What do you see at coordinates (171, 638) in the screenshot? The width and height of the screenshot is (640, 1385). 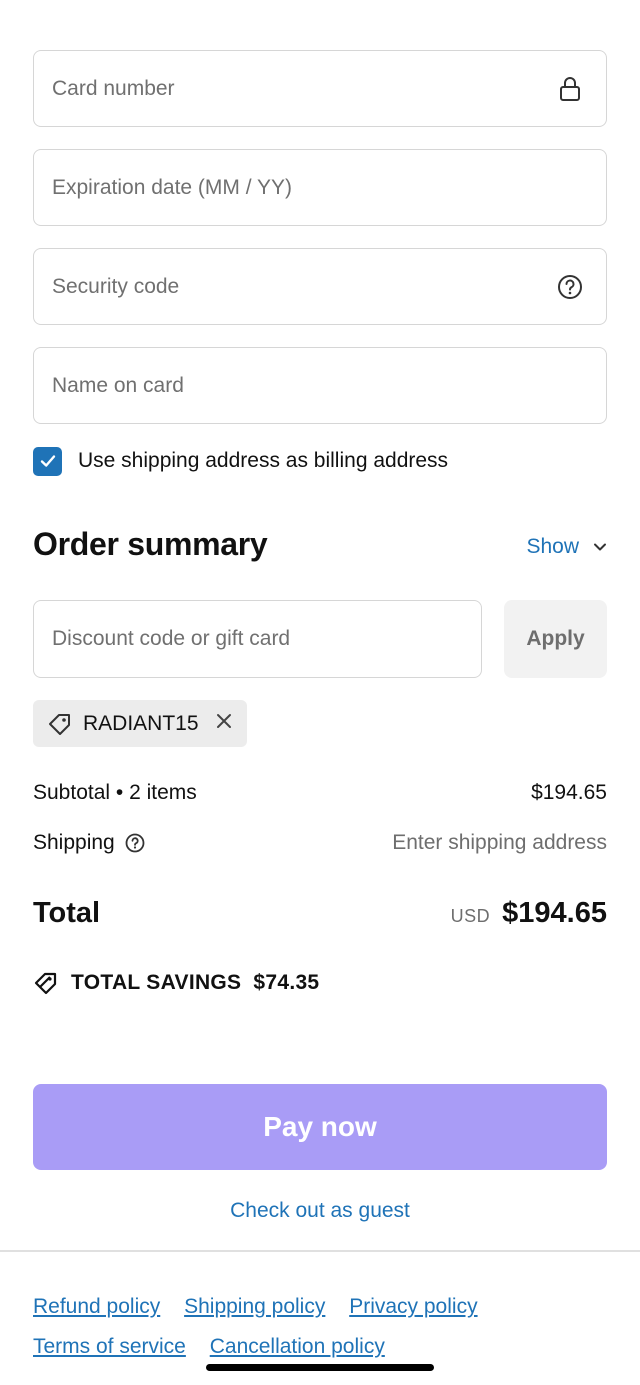 I see `discount-code-placeholder: Discount code or gift card` at bounding box center [171, 638].